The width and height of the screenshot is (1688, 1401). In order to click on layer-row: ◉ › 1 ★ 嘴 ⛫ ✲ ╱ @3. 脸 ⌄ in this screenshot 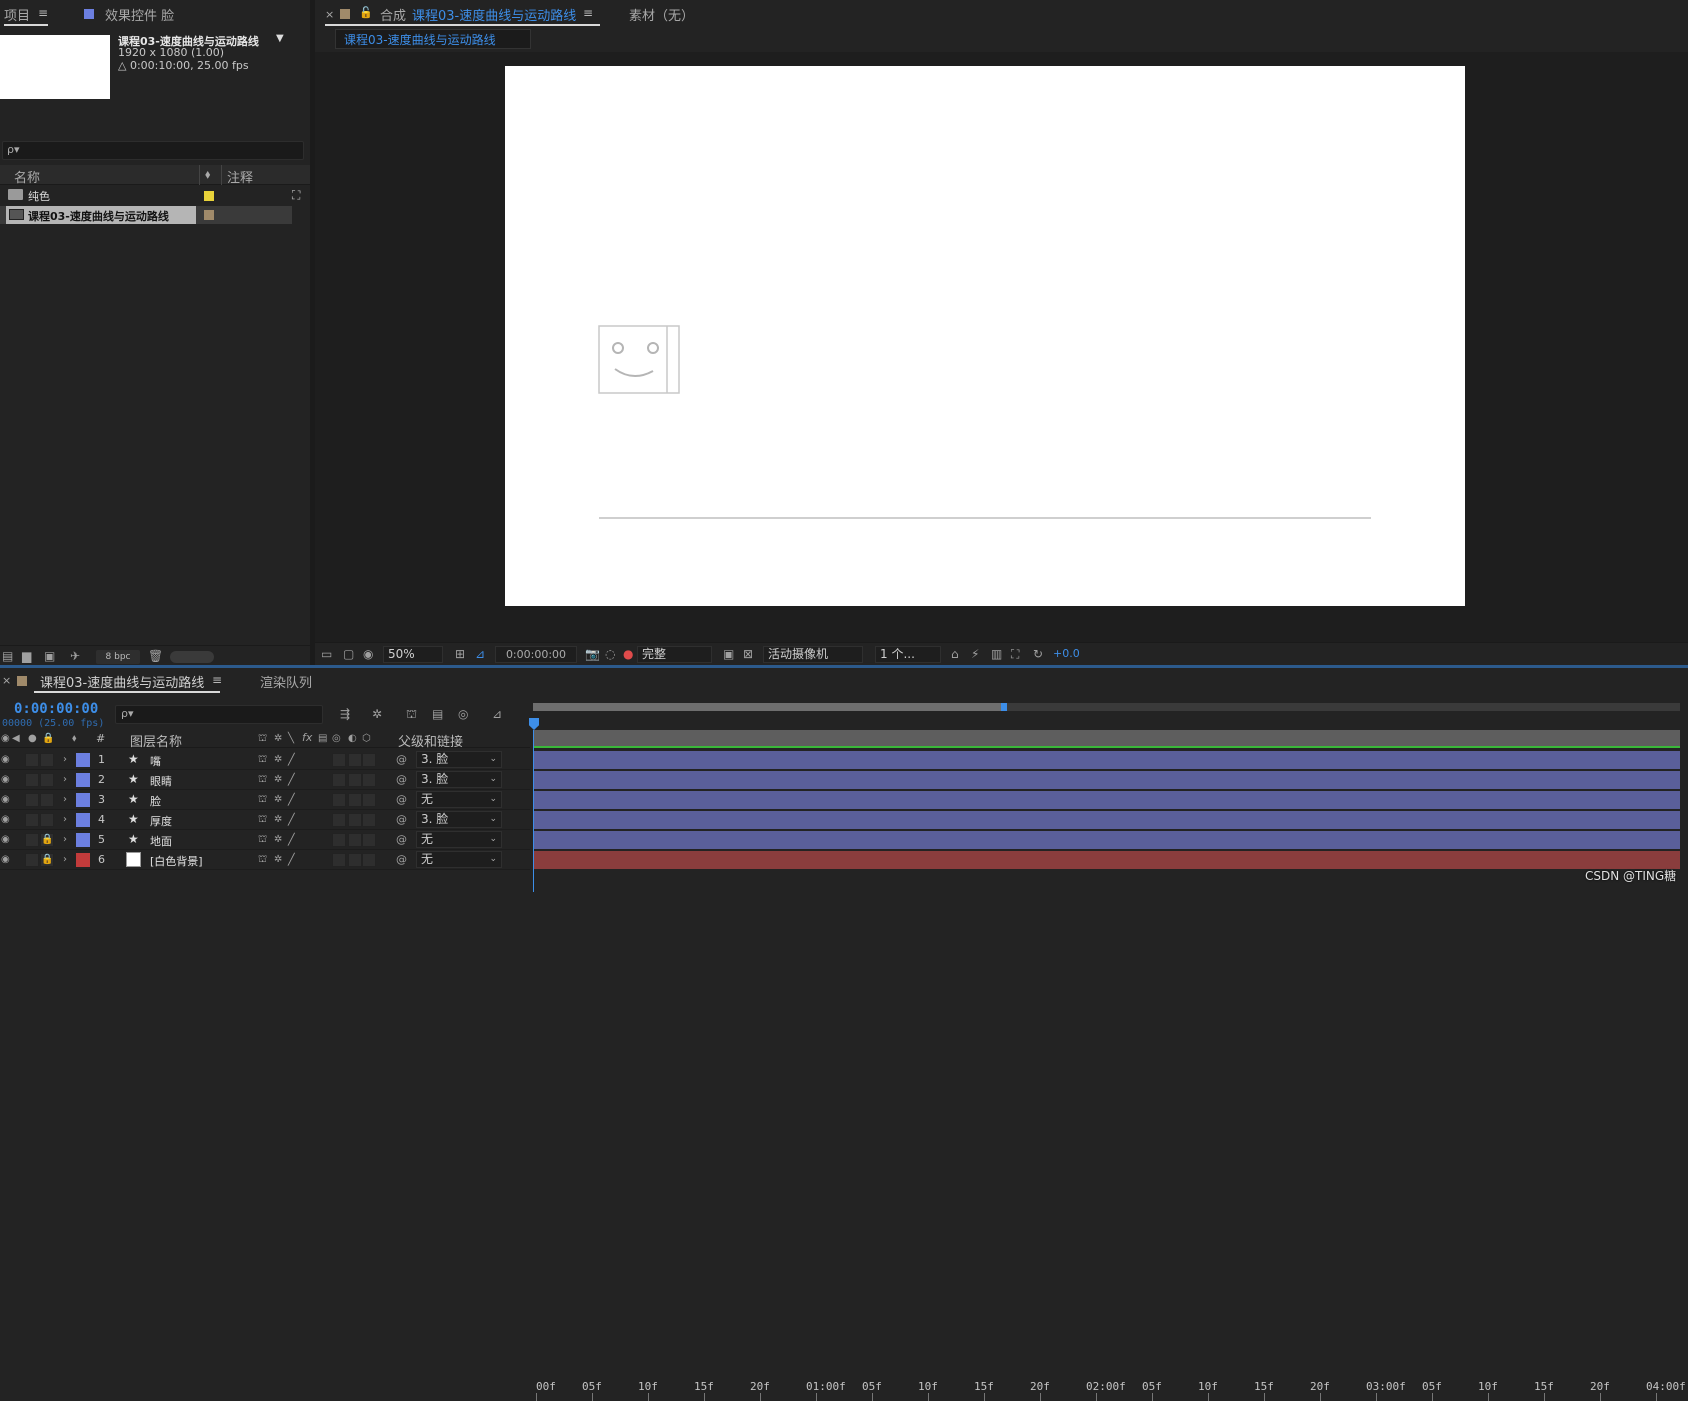, I will do `click(265, 760)`.